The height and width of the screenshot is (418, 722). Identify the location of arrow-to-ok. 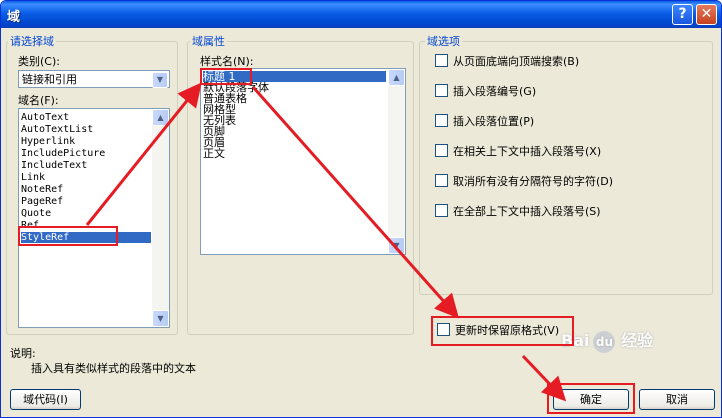
(544, 378).